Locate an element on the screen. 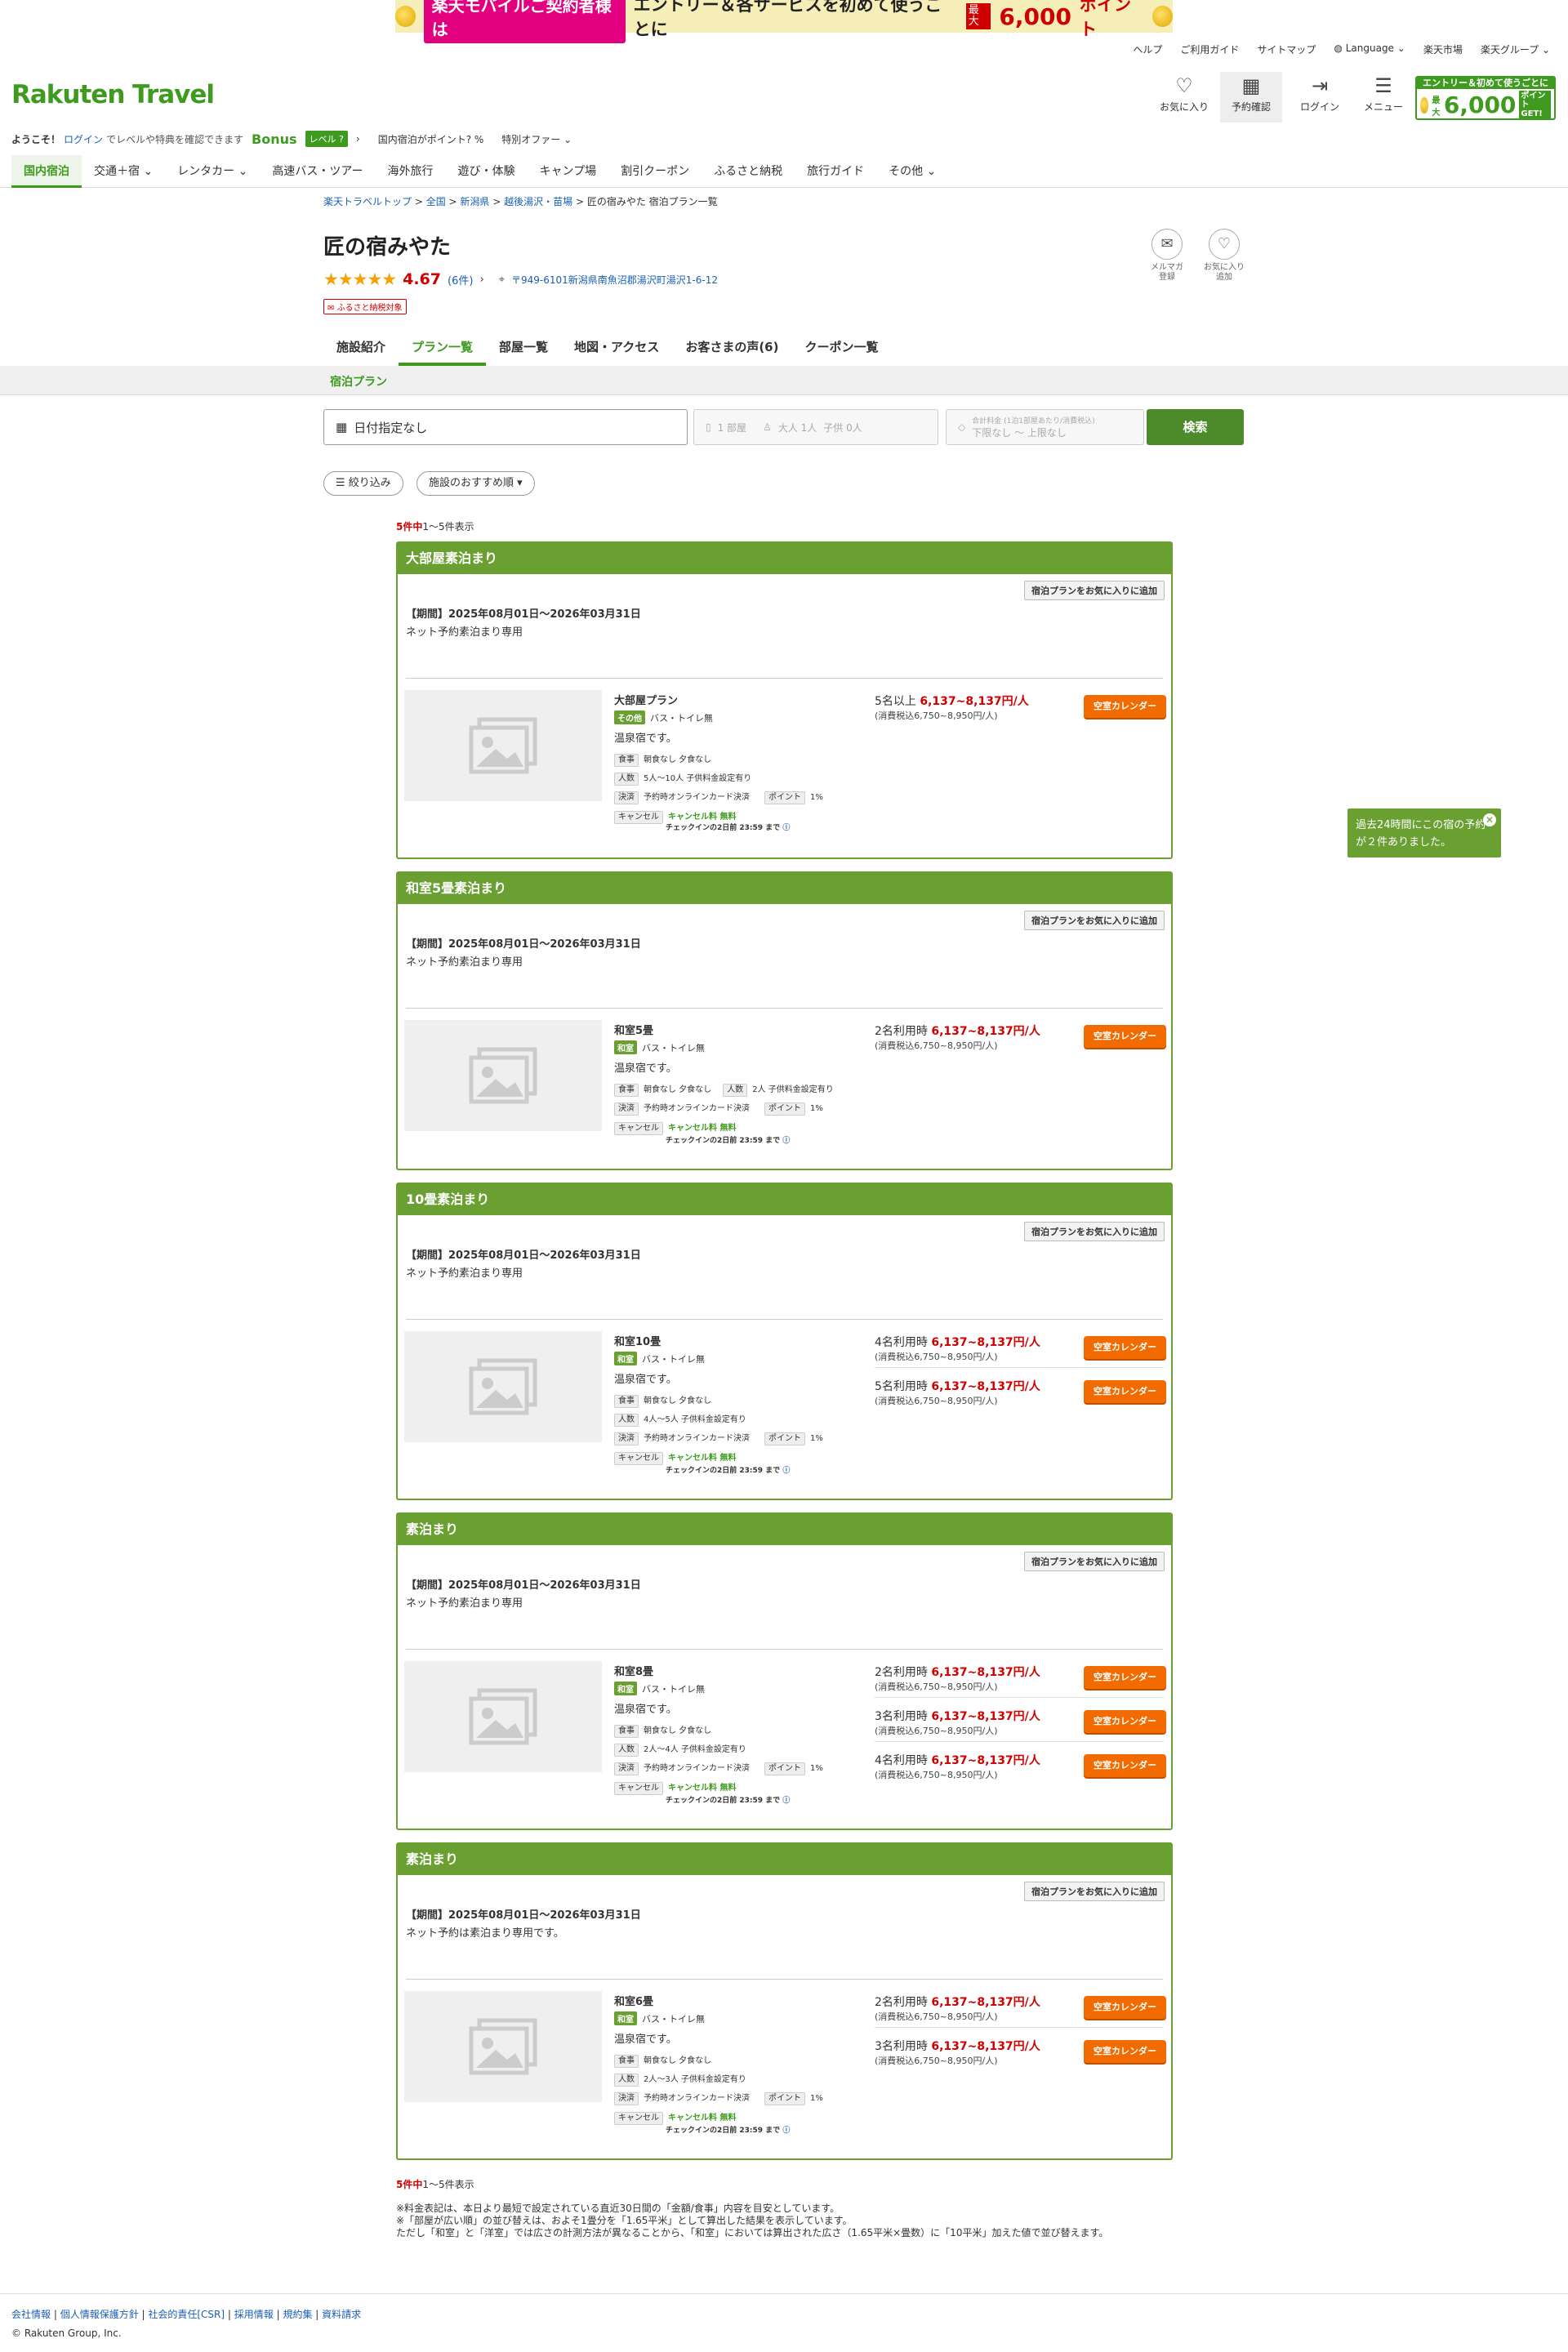  breadcrumb-top: 楽天トラベルトップ is located at coordinates (367, 201).